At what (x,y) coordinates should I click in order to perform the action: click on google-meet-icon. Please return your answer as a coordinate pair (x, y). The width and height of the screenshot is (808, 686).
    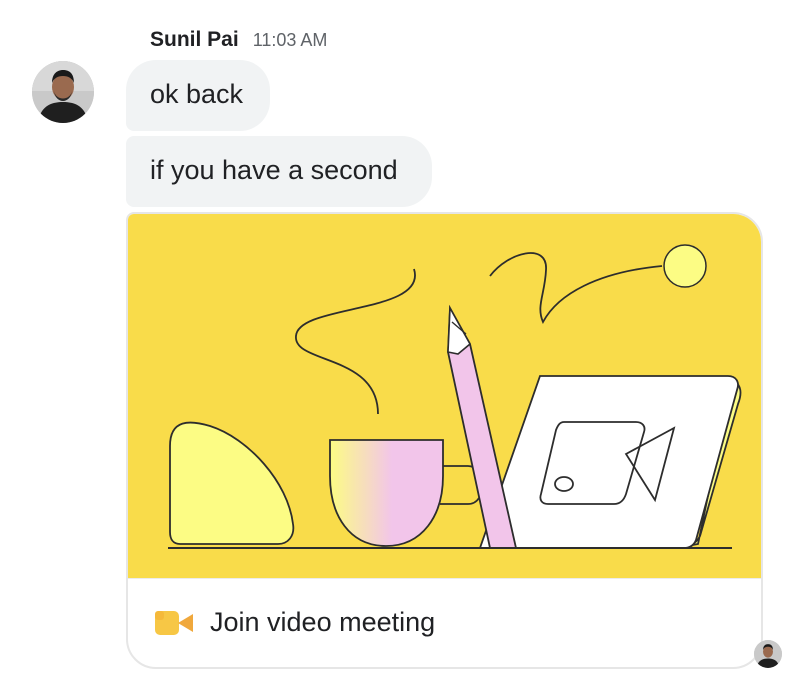
    Looking at the image, I should click on (174, 623).